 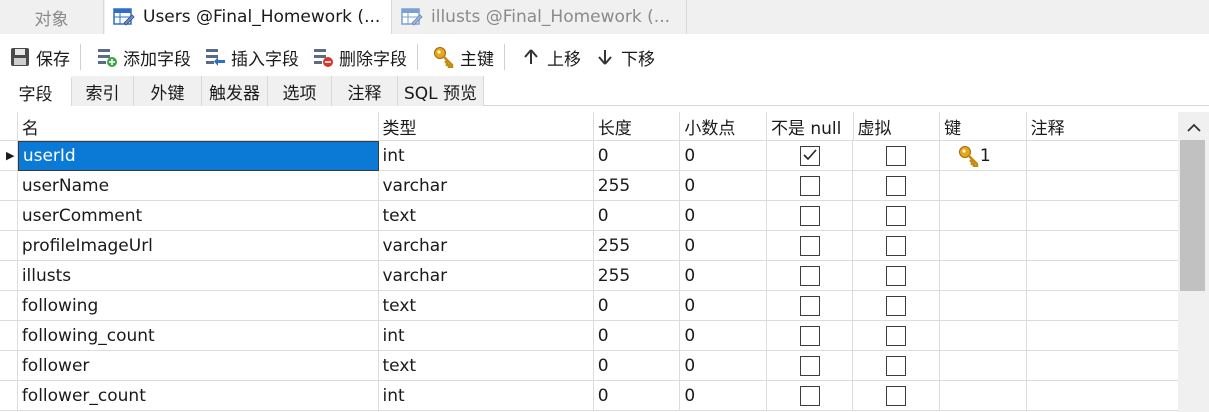 I want to click on column-header-virtual: 虚拟, so click(x=897, y=126).